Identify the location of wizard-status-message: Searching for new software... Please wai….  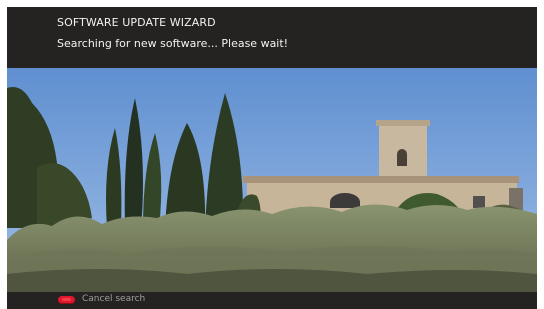
(173, 43).